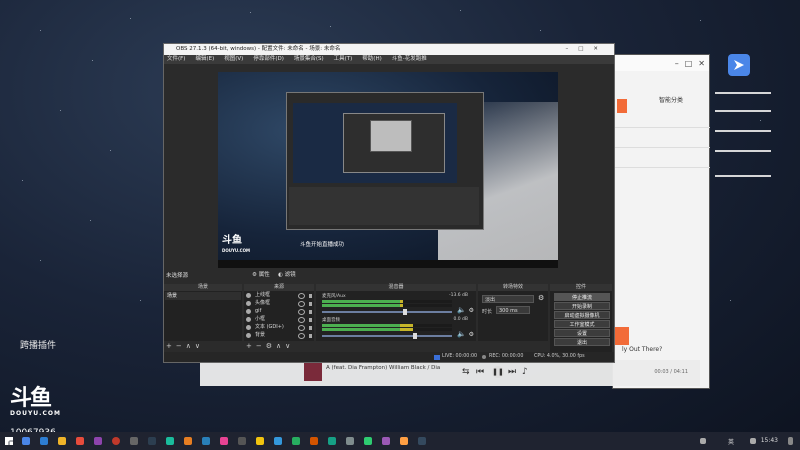 This screenshot has width=800, height=450. What do you see at coordinates (582, 297) in the screenshot?
I see `stop-streaming-button: 停止推流` at bounding box center [582, 297].